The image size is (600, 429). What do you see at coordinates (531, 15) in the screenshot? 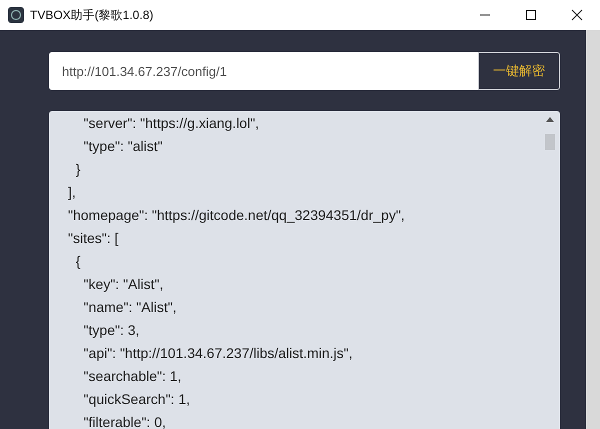
I see `maximize-icon` at bounding box center [531, 15].